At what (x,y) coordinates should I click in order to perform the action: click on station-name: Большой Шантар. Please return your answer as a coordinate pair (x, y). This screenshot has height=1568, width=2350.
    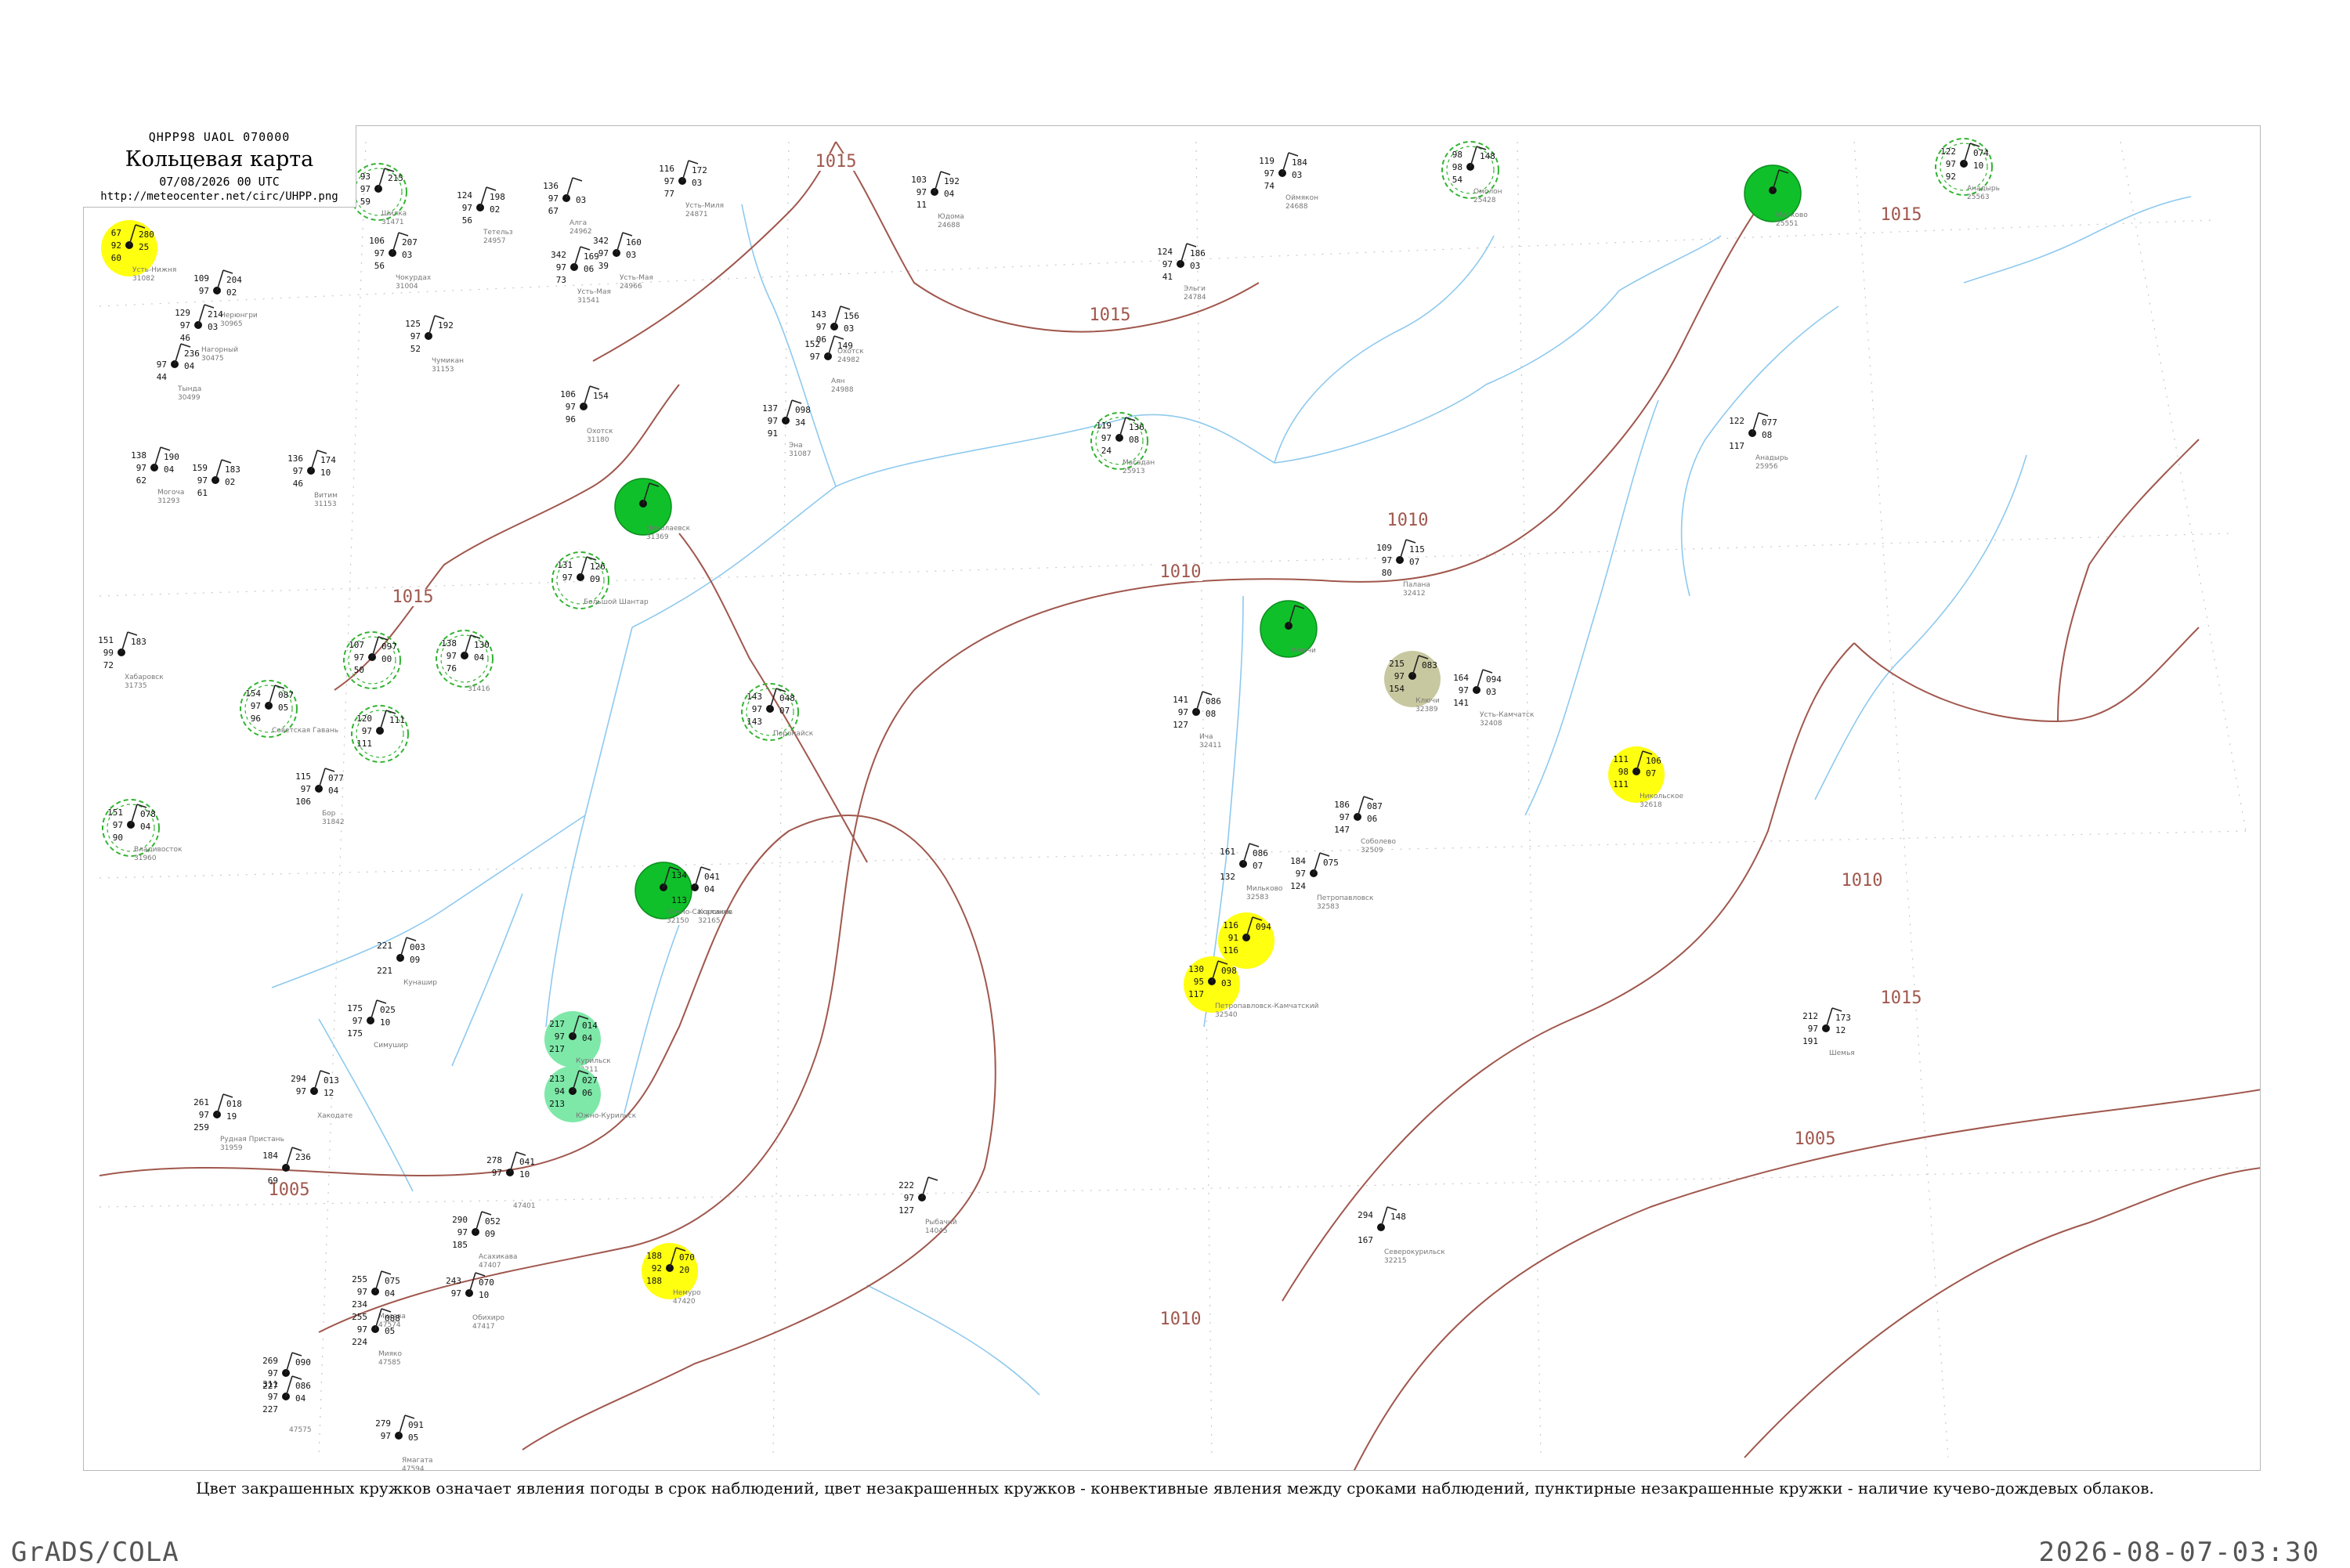
    Looking at the image, I should click on (616, 602).